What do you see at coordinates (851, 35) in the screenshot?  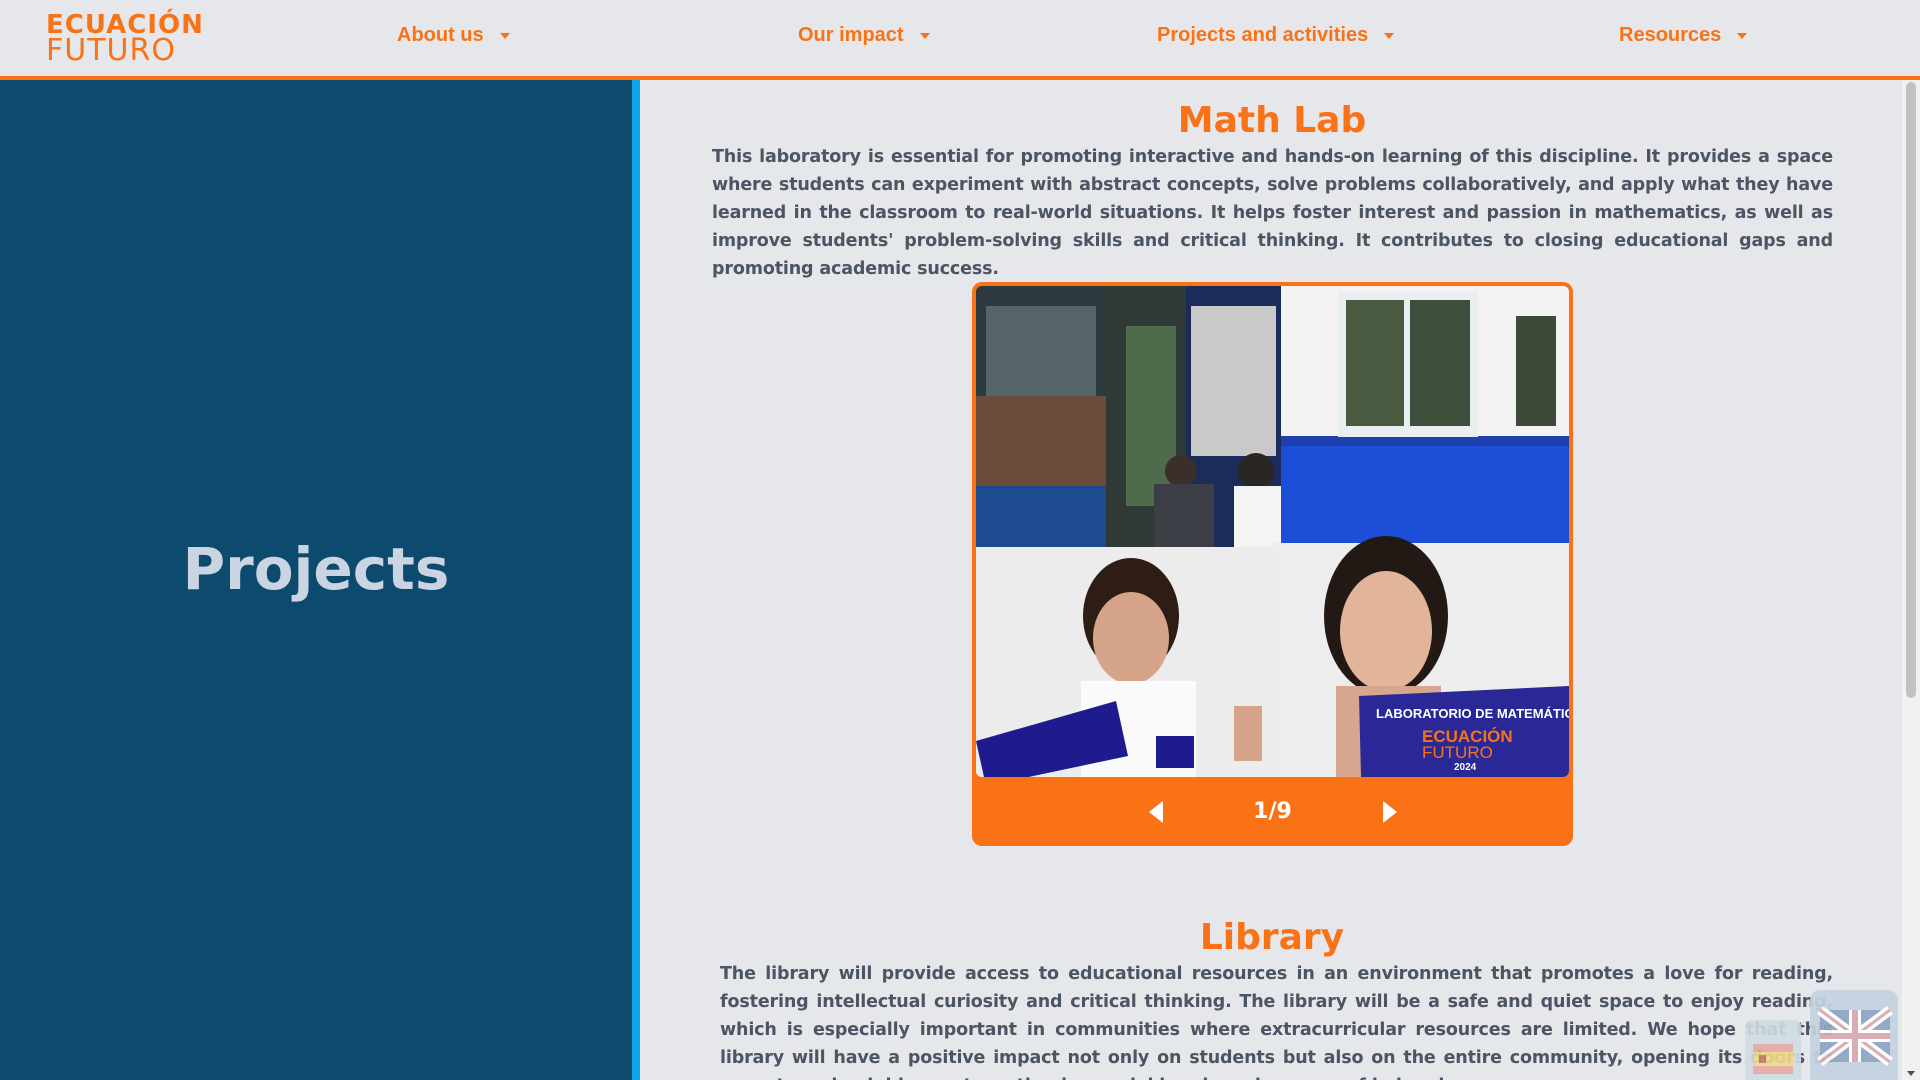 I see `nav-label: Our impact` at bounding box center [851, 35].